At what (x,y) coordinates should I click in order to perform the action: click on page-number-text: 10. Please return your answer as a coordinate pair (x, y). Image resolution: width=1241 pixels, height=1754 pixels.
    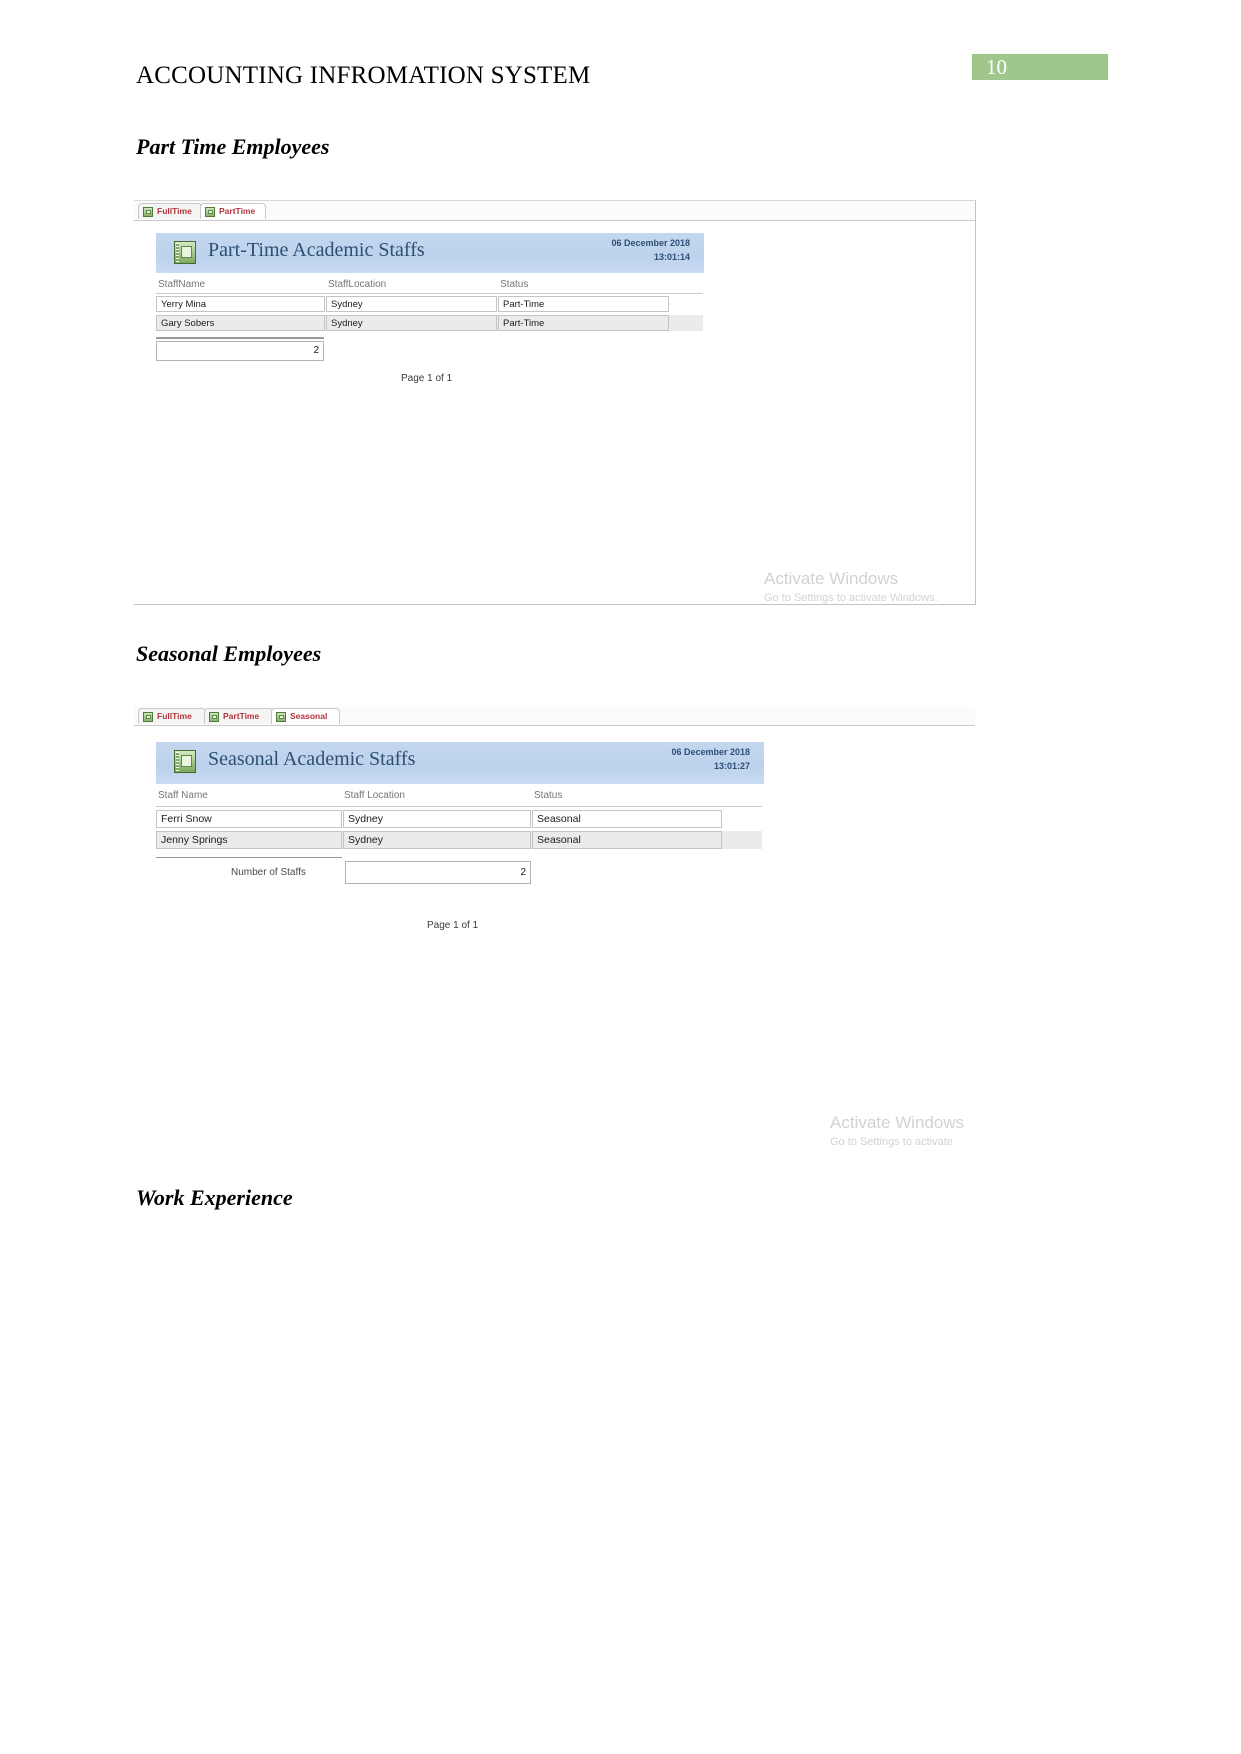
    Looking at the image, I should click on (996, 67).